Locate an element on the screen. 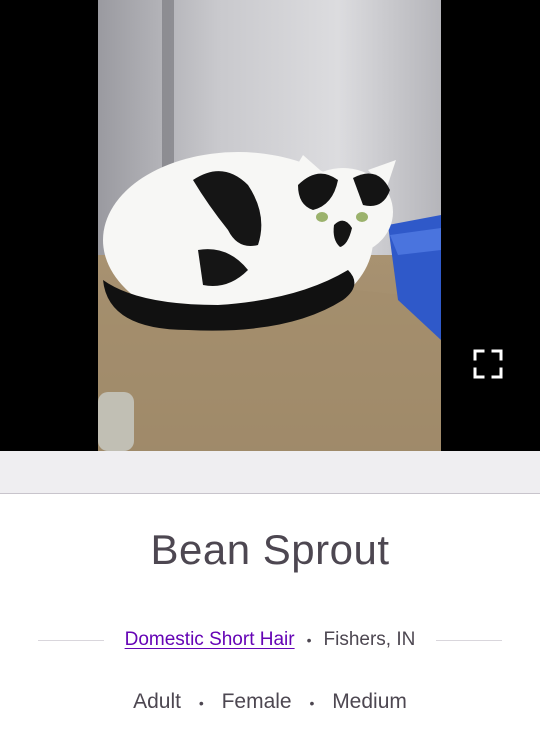  divider-left is located at coordinates (70, 640).